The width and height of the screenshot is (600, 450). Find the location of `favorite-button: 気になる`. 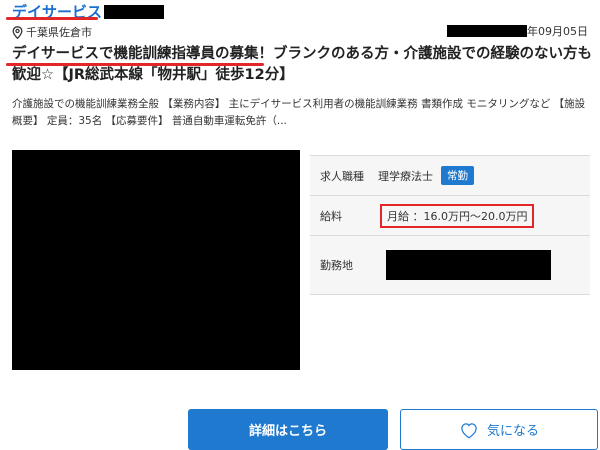

favorite-button: 気になる is located at coordinates (499, 429).